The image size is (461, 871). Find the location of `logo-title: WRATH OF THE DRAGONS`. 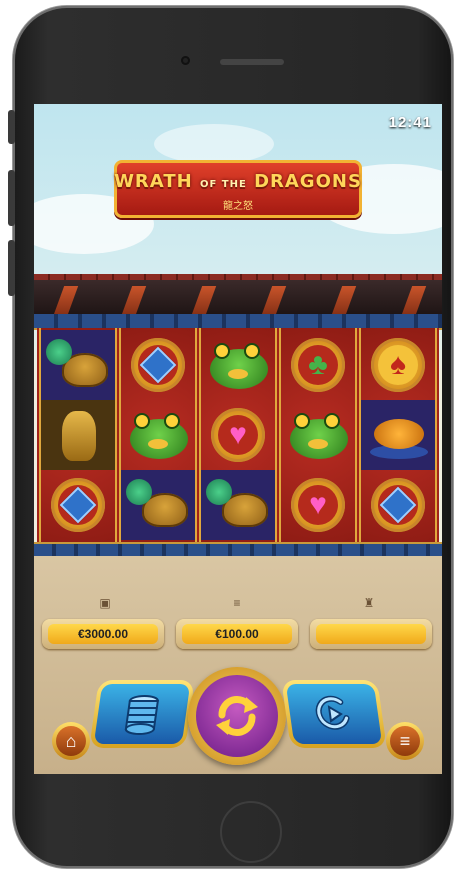

logo-title: WRATH OF THE DRAGONS is located at coordinates (238, 181).